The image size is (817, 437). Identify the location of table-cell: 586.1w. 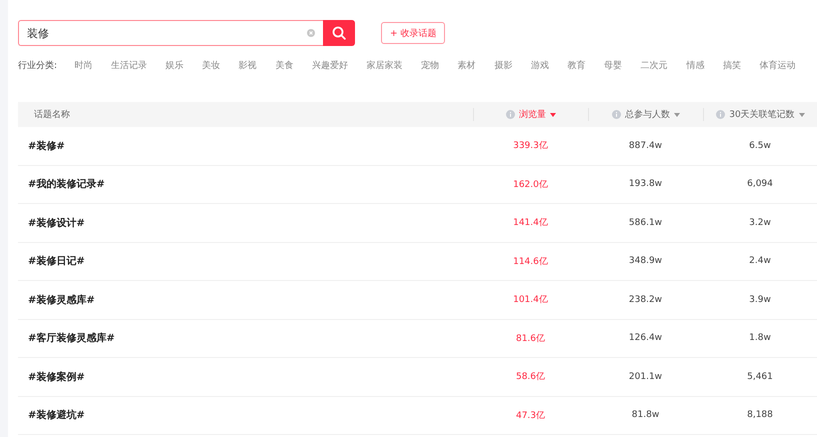
(645, 223).